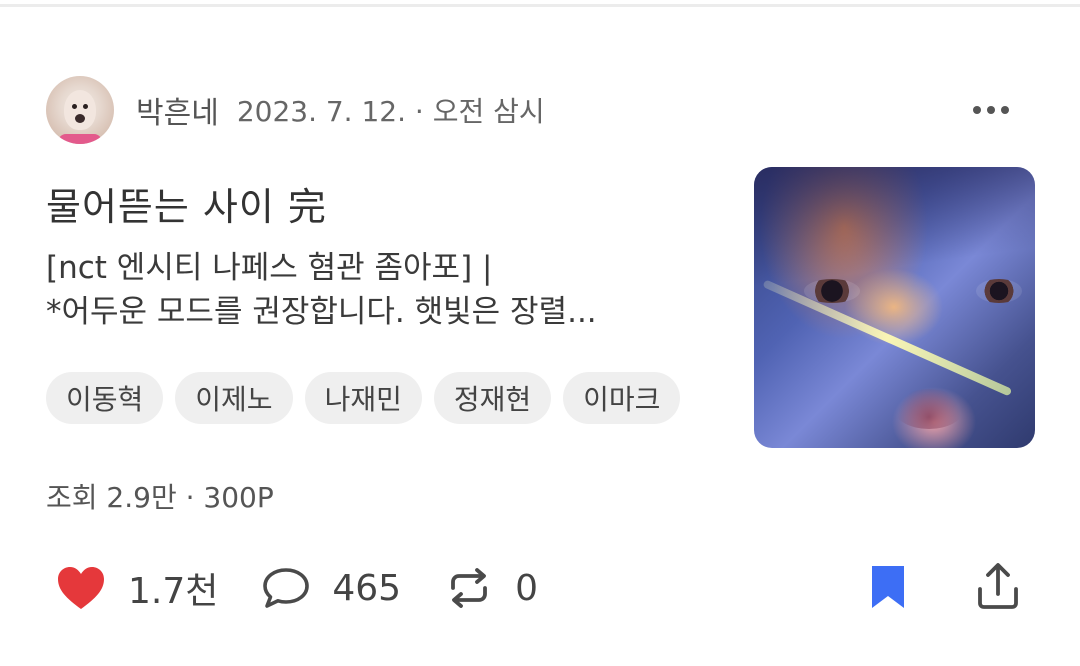 This screenshot has width=1080, height=666. What do you see at coordinates (160, 497) in the screenshot?
I see `view-stats: 조회 2.9만 · 300P` at bounding box center [160, 497].